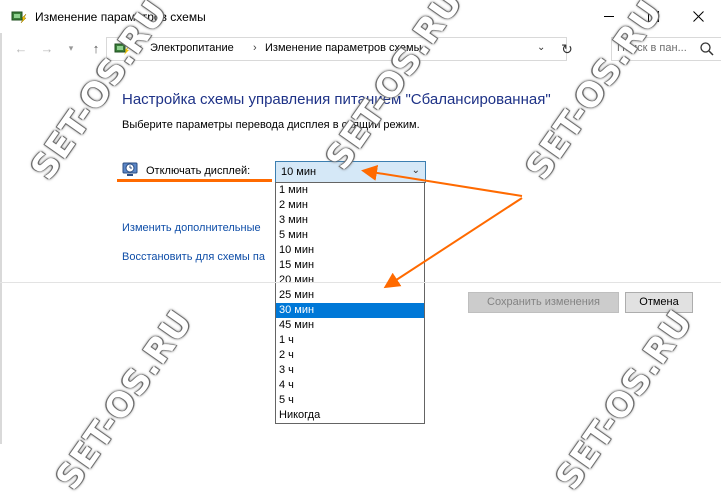 The height and width of the screenshot is (497, 721). I want to click on option-3-min: 3 мин, so click(350, 220).